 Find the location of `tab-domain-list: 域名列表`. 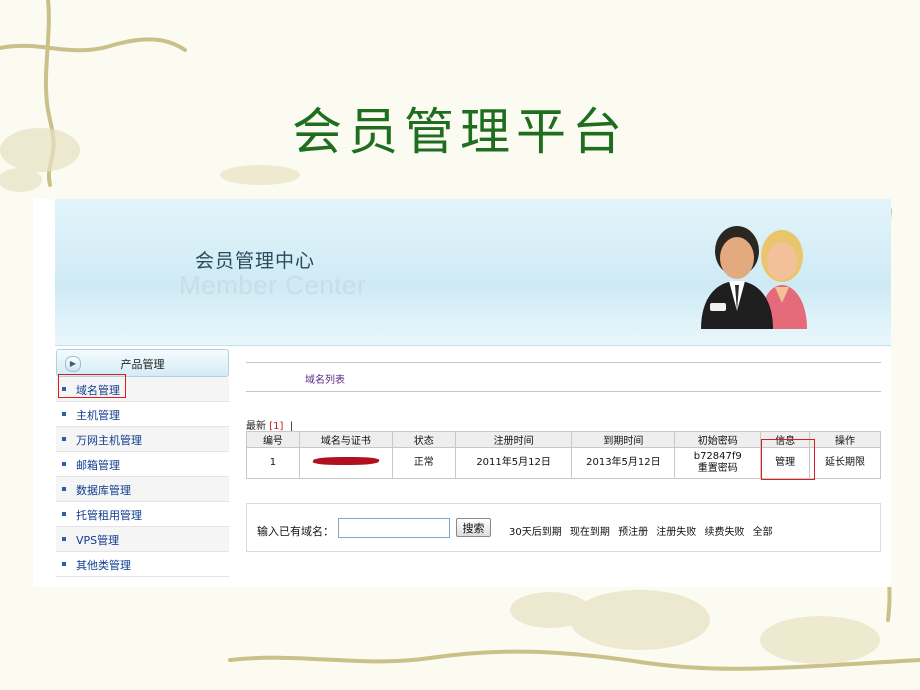

tab-domain-list: 域名列表 is located at coordinates (325, 378).